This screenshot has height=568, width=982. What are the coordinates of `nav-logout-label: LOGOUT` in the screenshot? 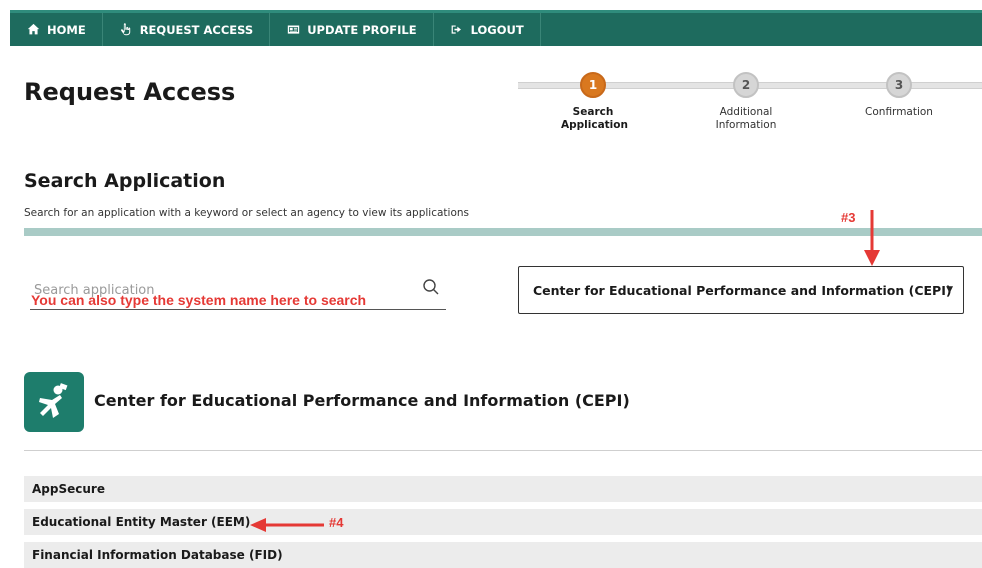 It's located at (497, 29).